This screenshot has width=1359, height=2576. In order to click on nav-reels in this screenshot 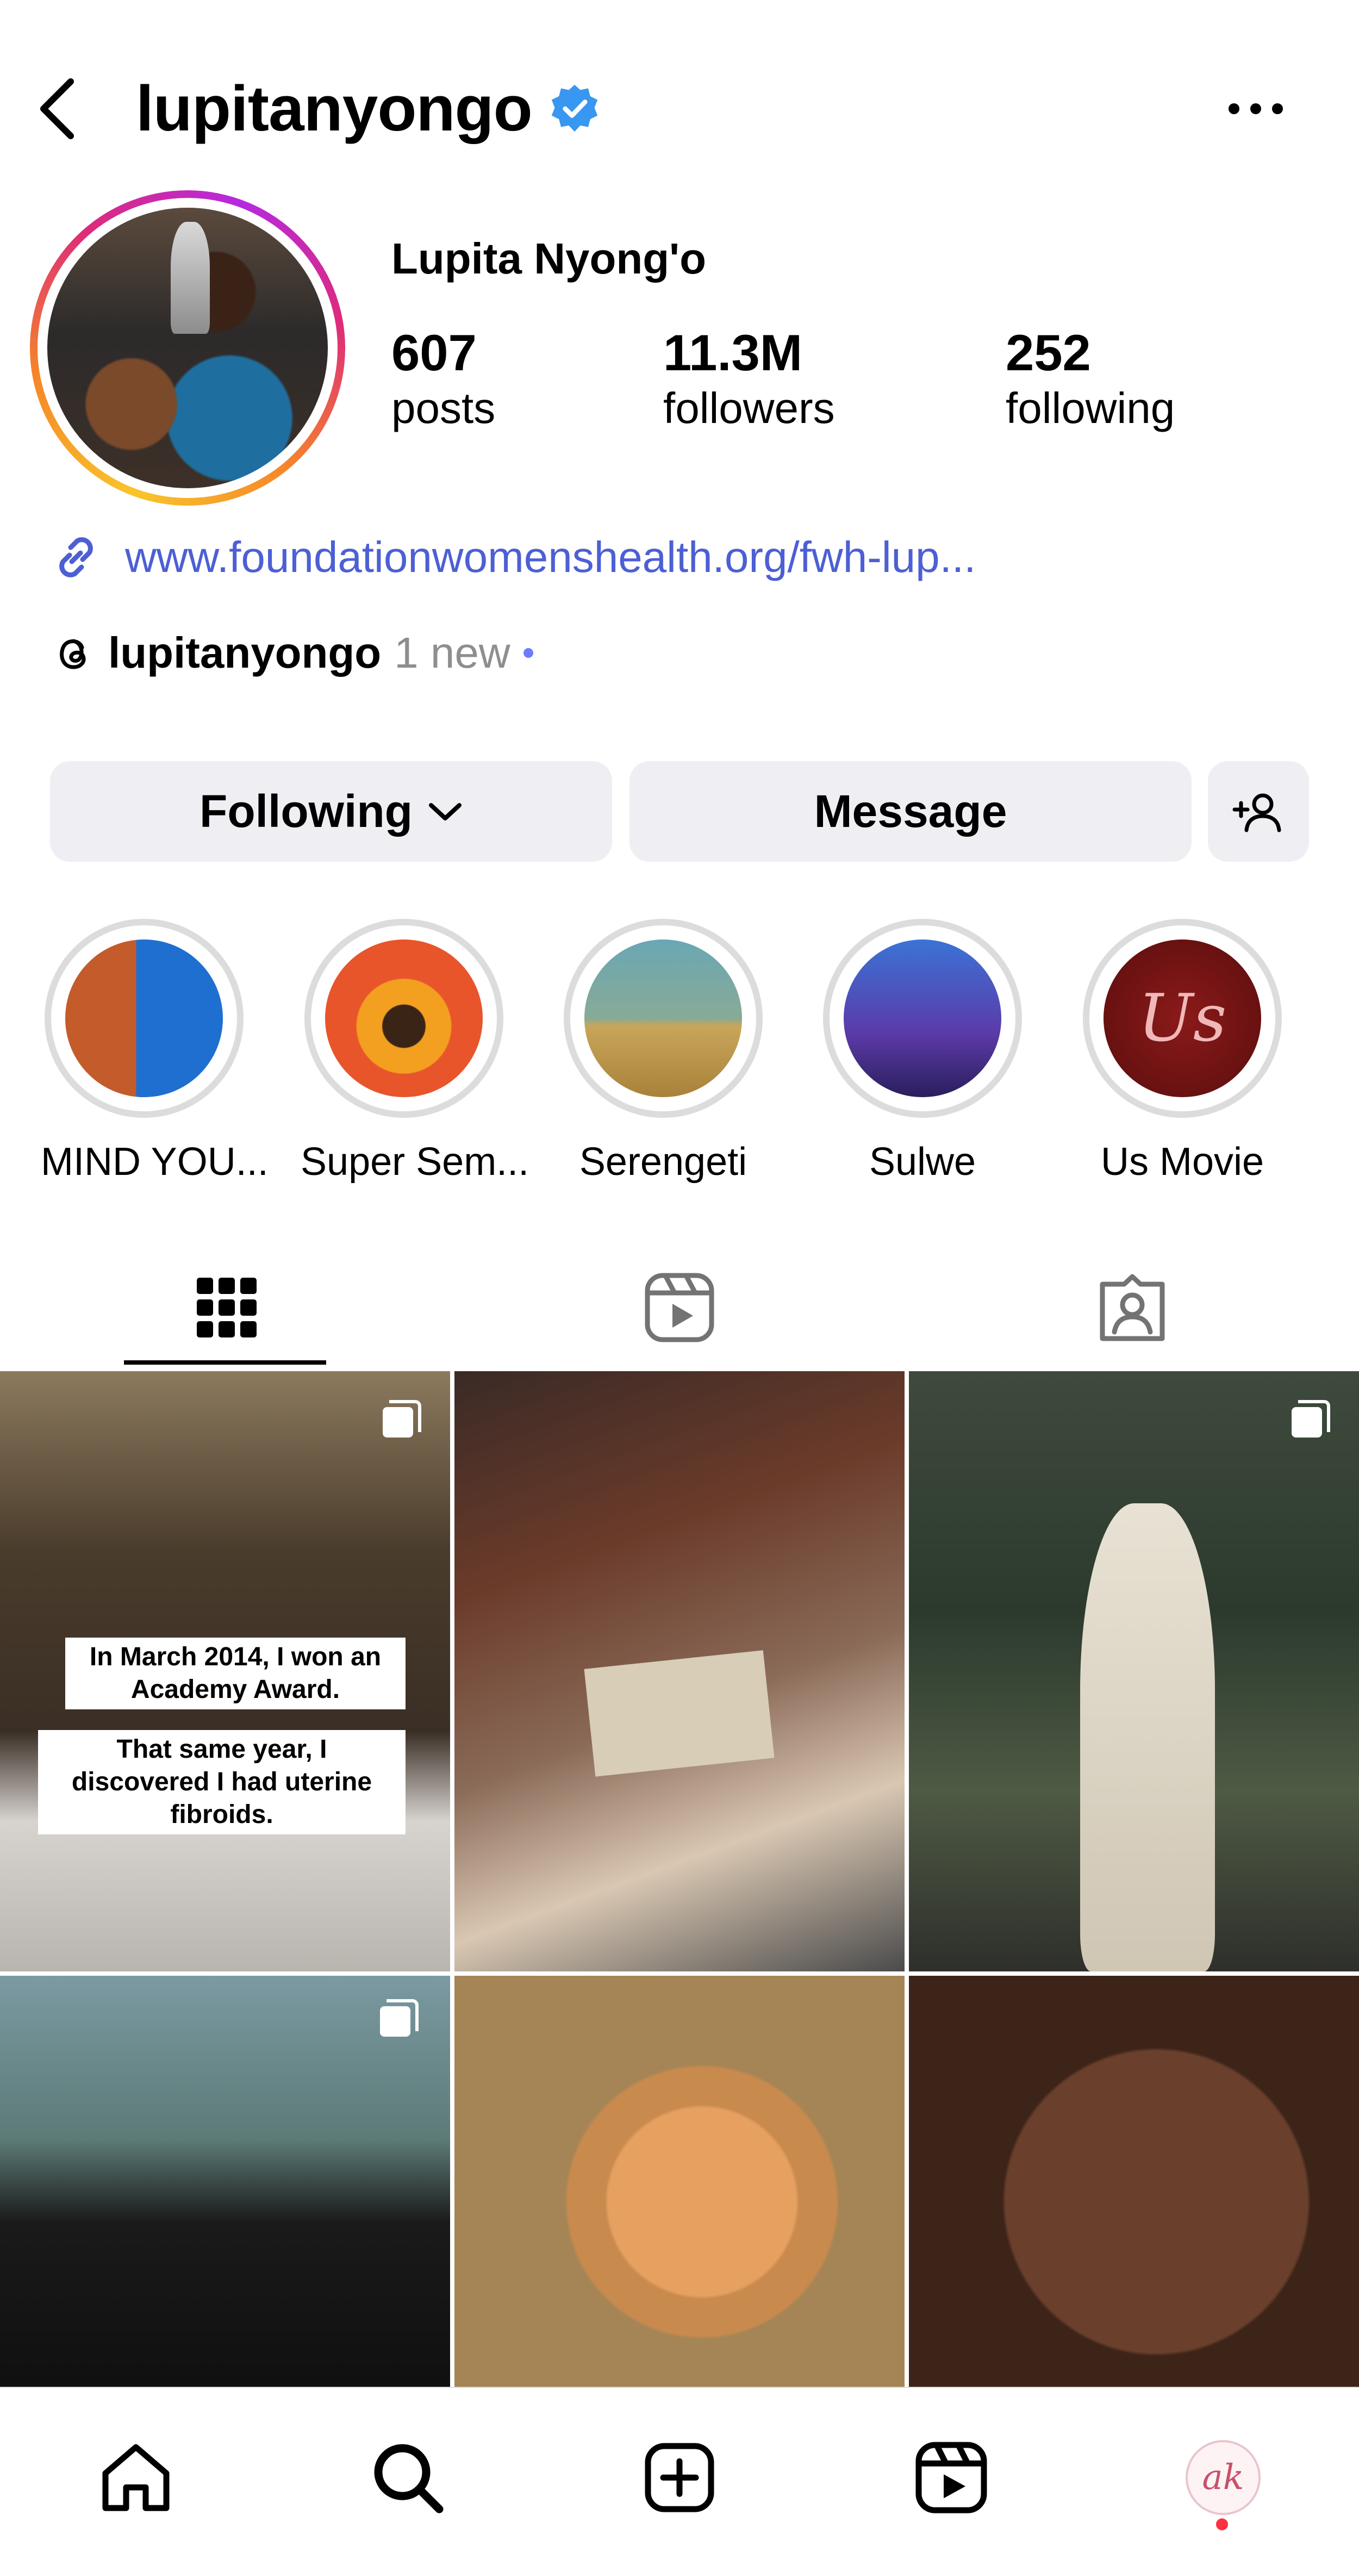, I will do `click(951, 2477)`.